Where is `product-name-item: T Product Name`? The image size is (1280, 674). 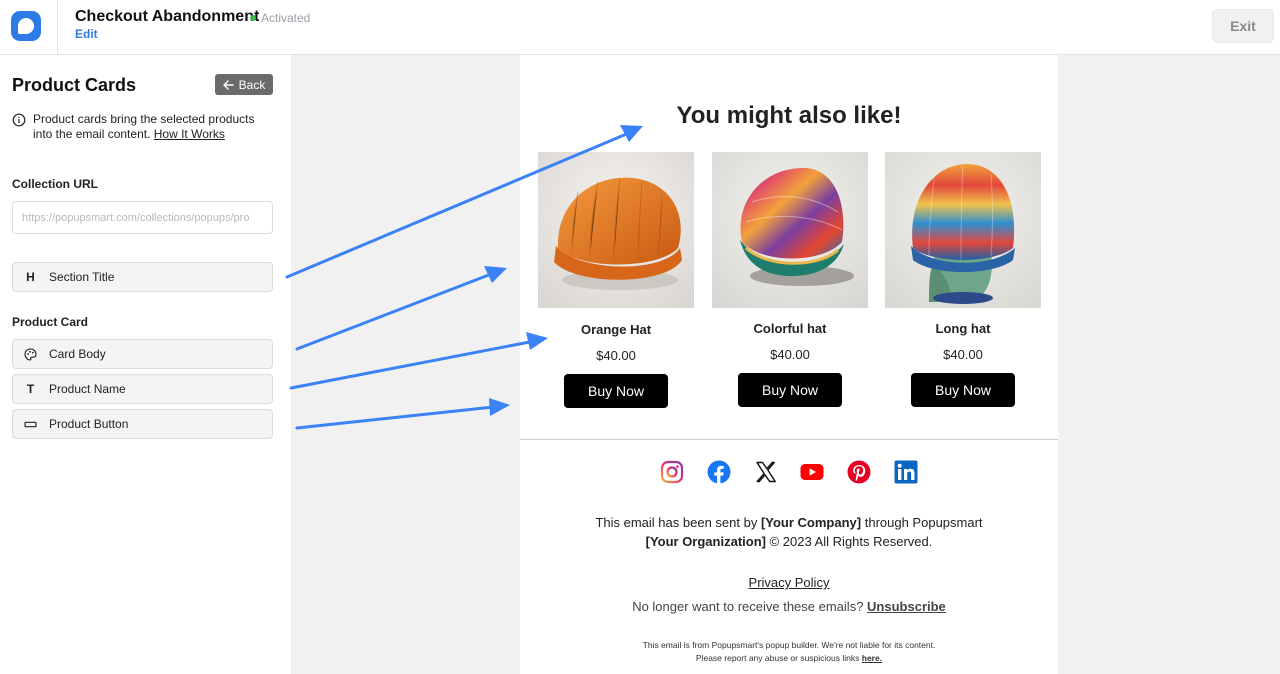 product-name-item: T Product Name is located at coordinates (142, 389).